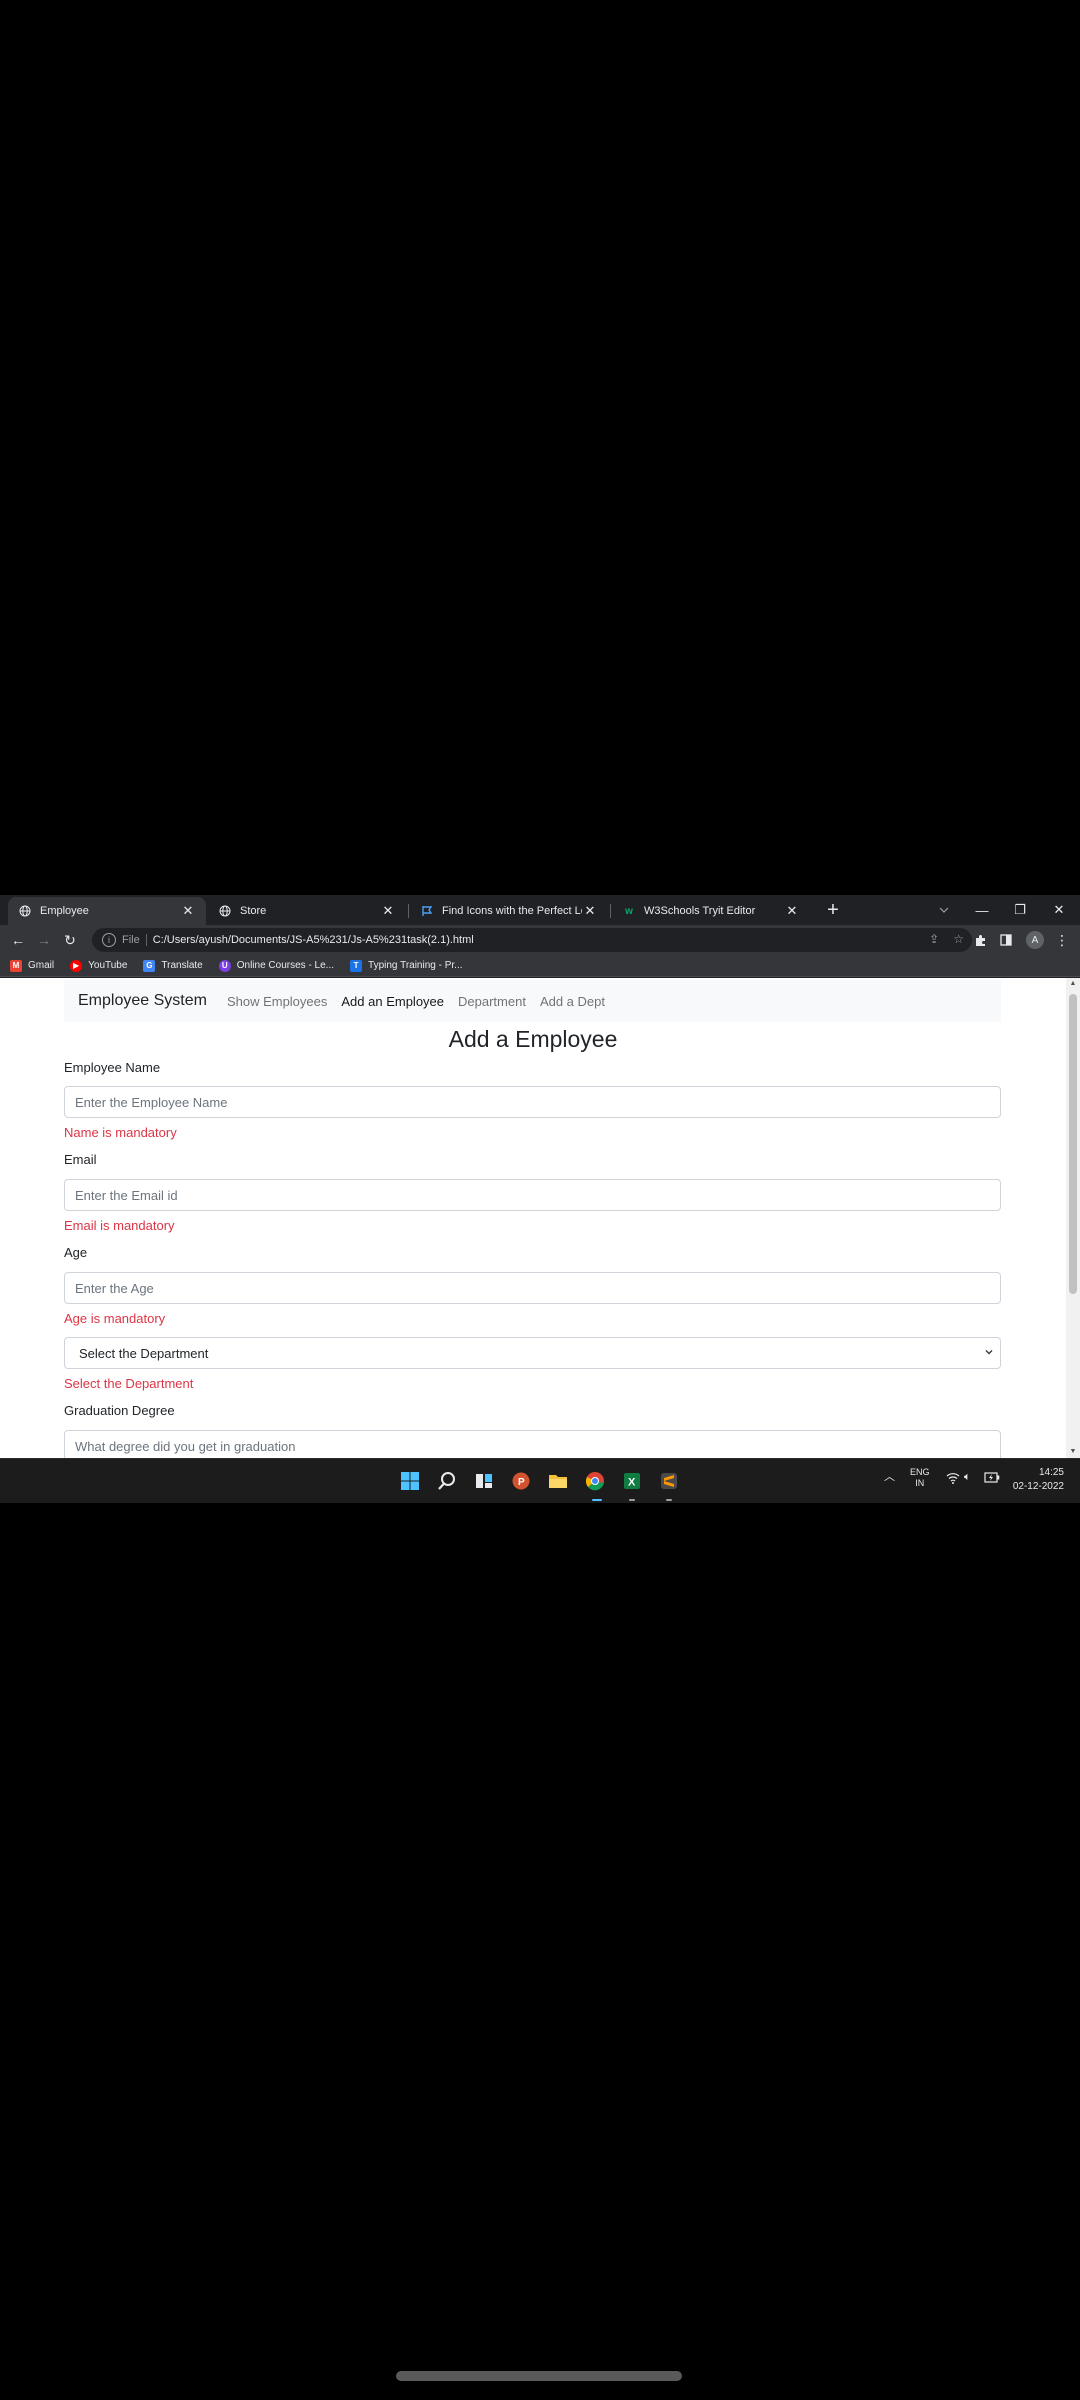  What do you see at coordinates (1035, 940) in the screenshot?
I see `profile-avatar: A` at bounding box center [1035, 940].